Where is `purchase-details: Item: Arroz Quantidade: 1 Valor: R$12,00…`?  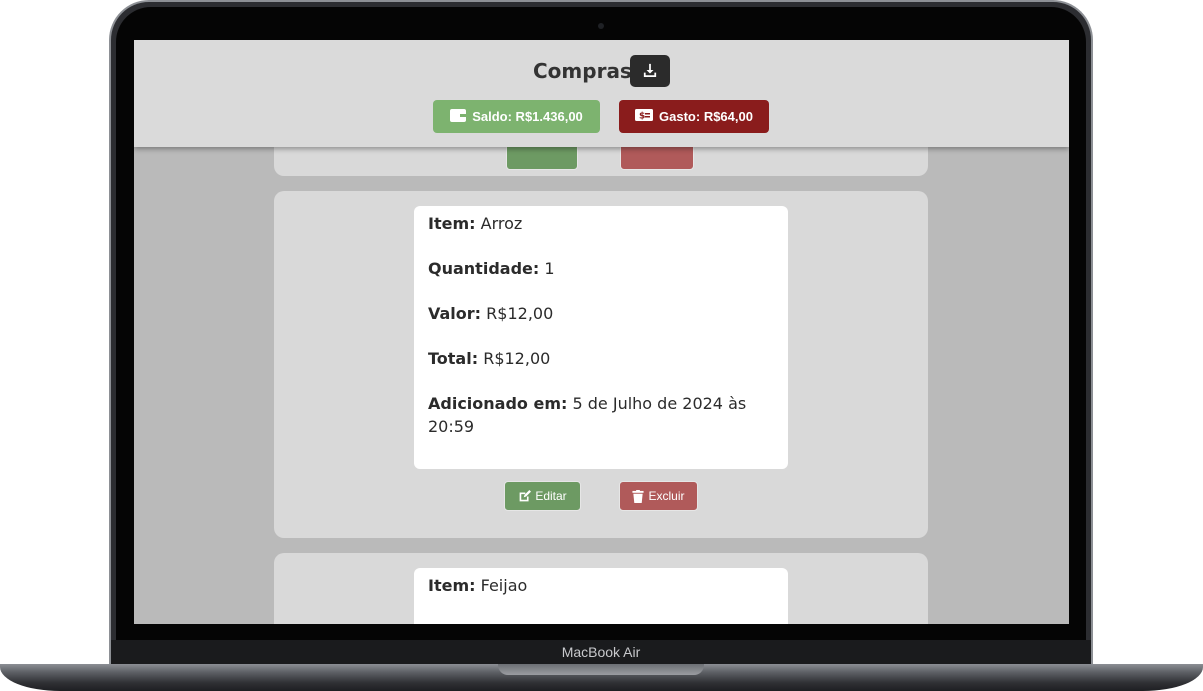 purchase-details: Item: Arroz Quantidade: 1 Valor: R$12,00… is located at coordinates (601, 337).